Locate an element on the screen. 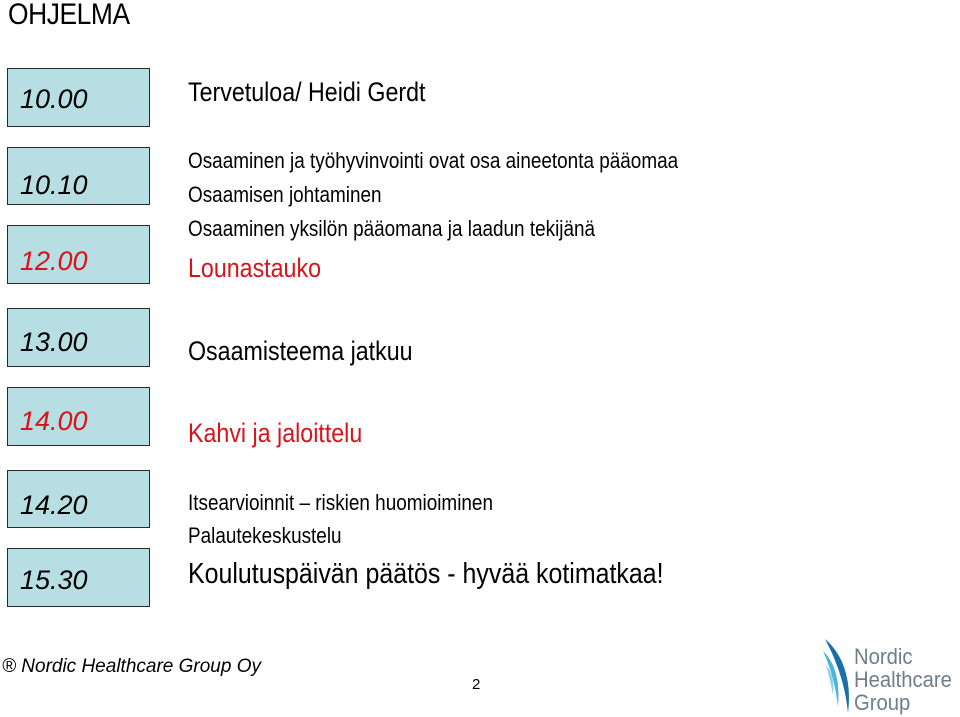 This screenshot has width=960, height=717. time-box: 14.20 is located at coordinates (78, 499).